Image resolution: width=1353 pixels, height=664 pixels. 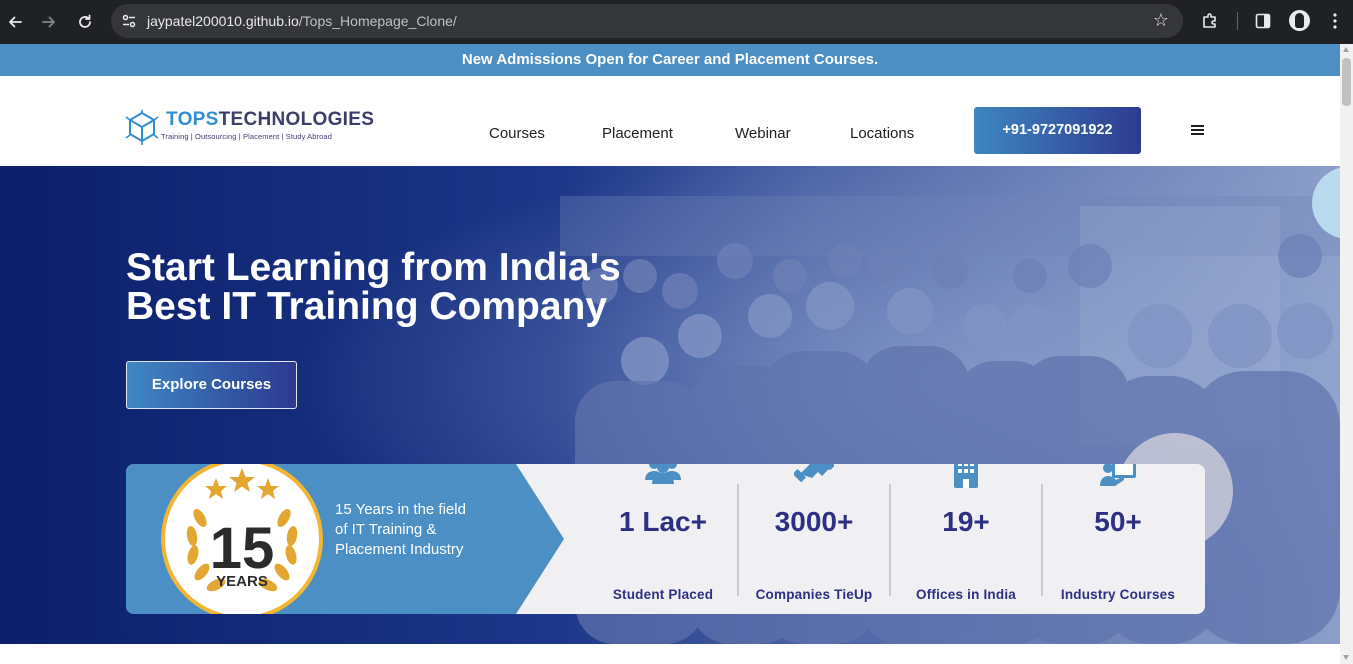 I want to click on back-icon, so click(x=15, y=22).